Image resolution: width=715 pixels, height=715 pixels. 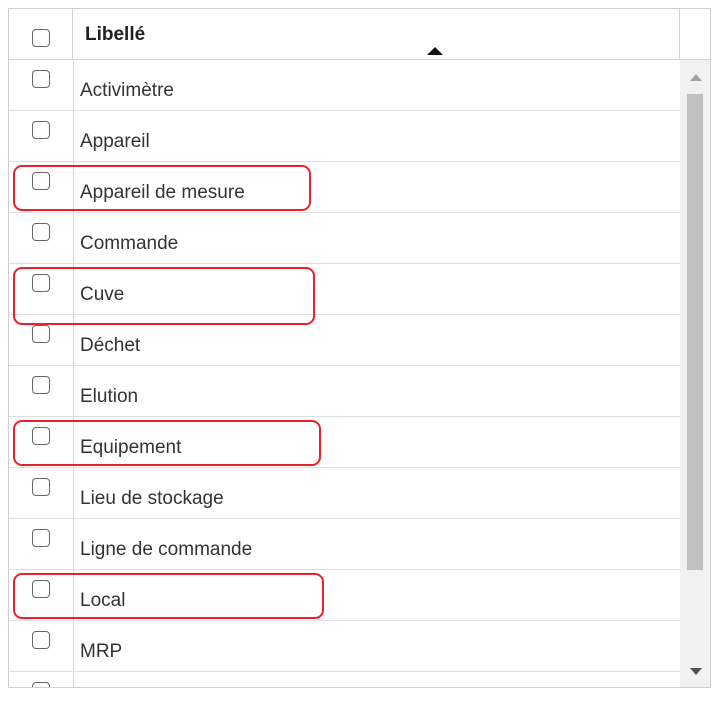 I want to click on table-row: Lieu de stockage, so click(x=344, y=493).